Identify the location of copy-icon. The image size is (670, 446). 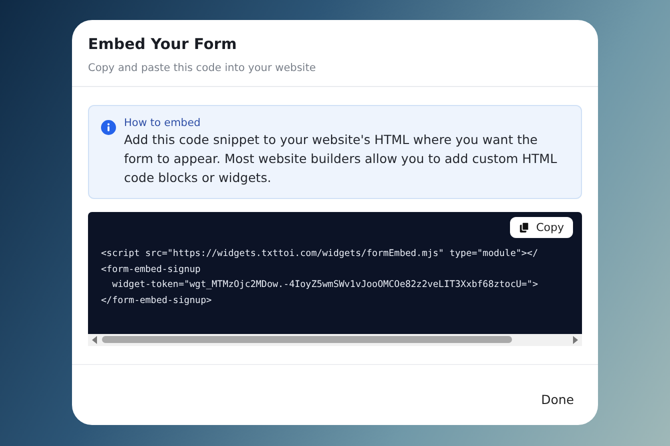
(524, 227).